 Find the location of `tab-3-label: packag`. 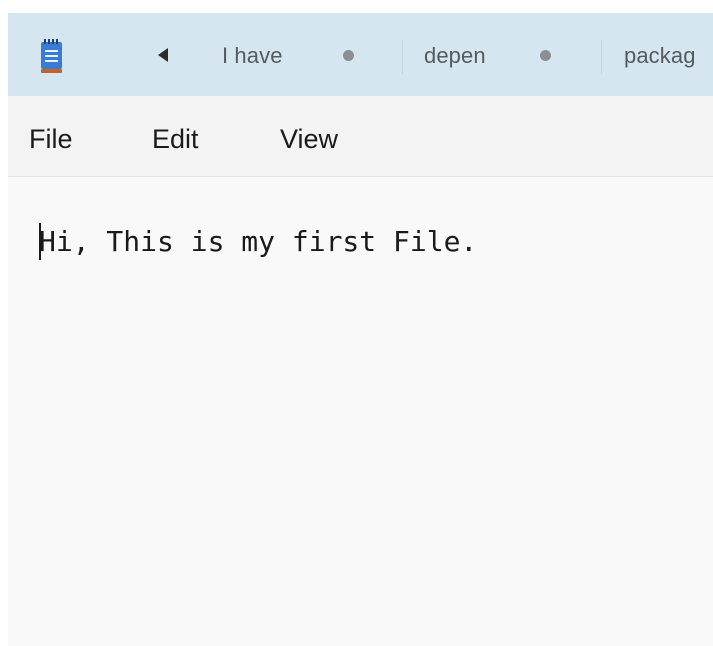

tab-3-label: packag is located at coordinates (660, 55).